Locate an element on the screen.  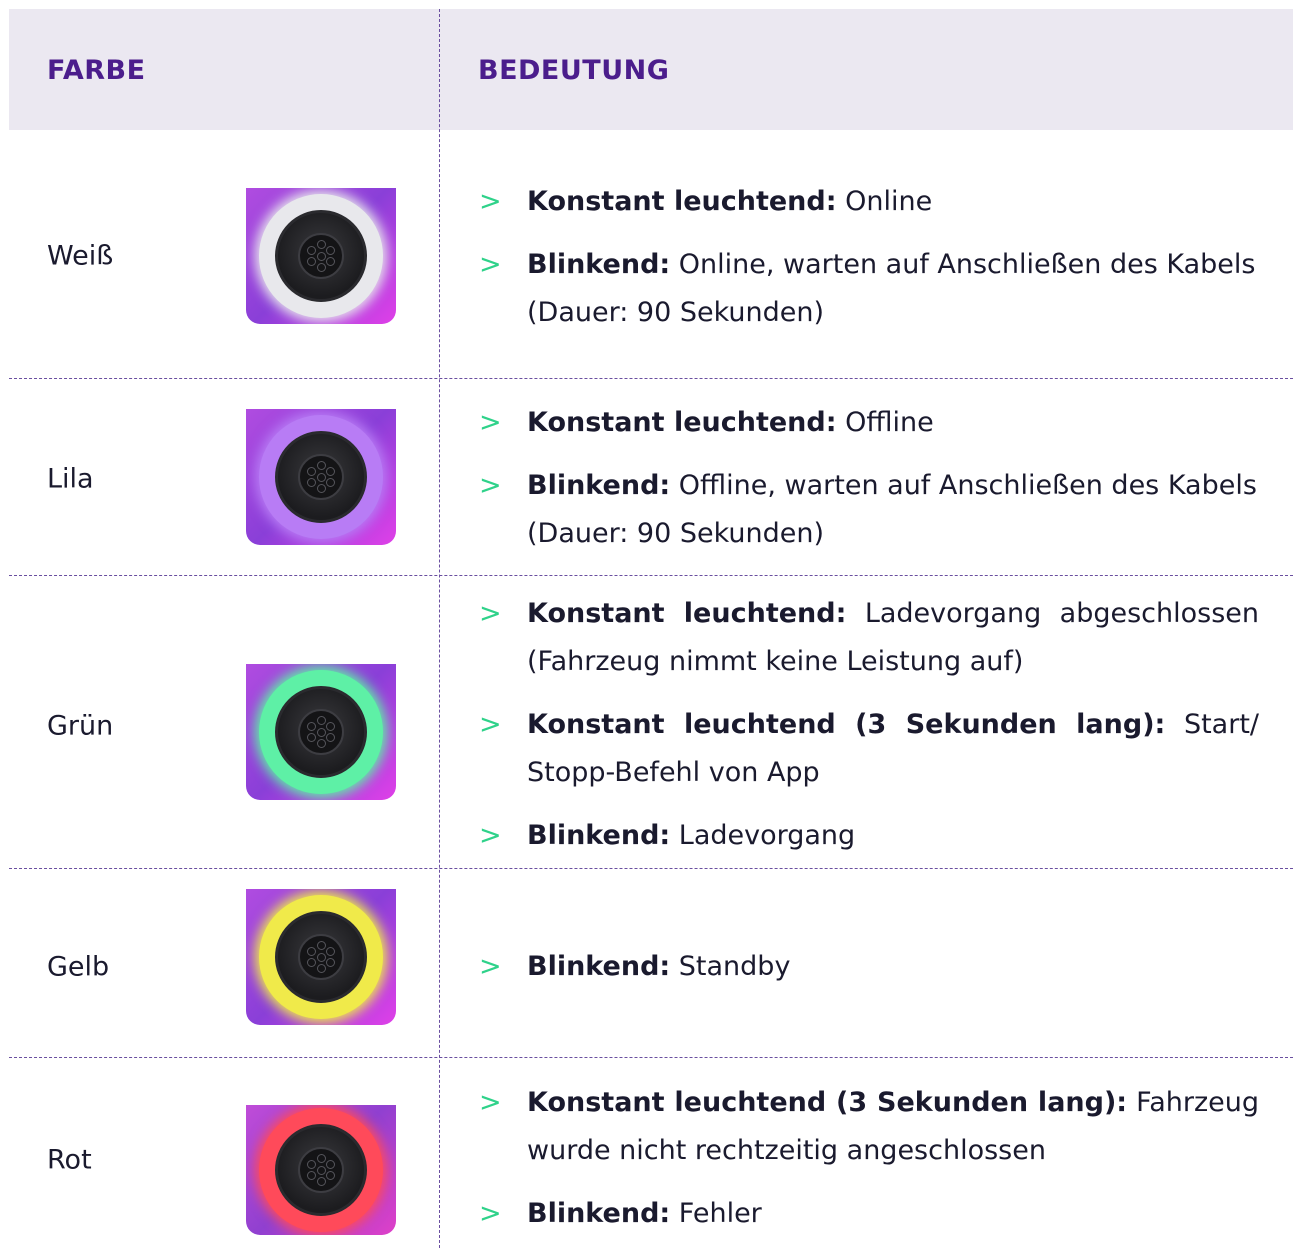
color-label: Weiß is located at coordinates (80, 256).